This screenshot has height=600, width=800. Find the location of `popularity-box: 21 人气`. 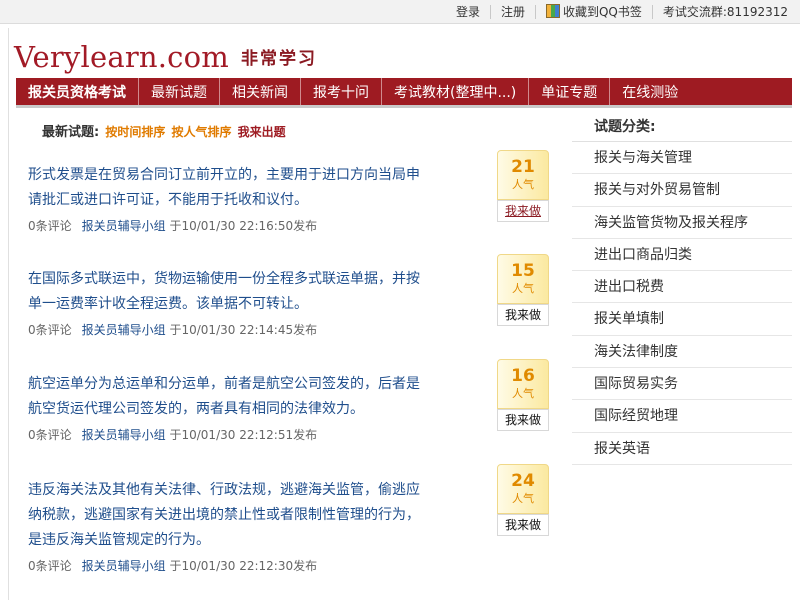

popularity-box: 21 人气 is located at coordinates (523, 175).